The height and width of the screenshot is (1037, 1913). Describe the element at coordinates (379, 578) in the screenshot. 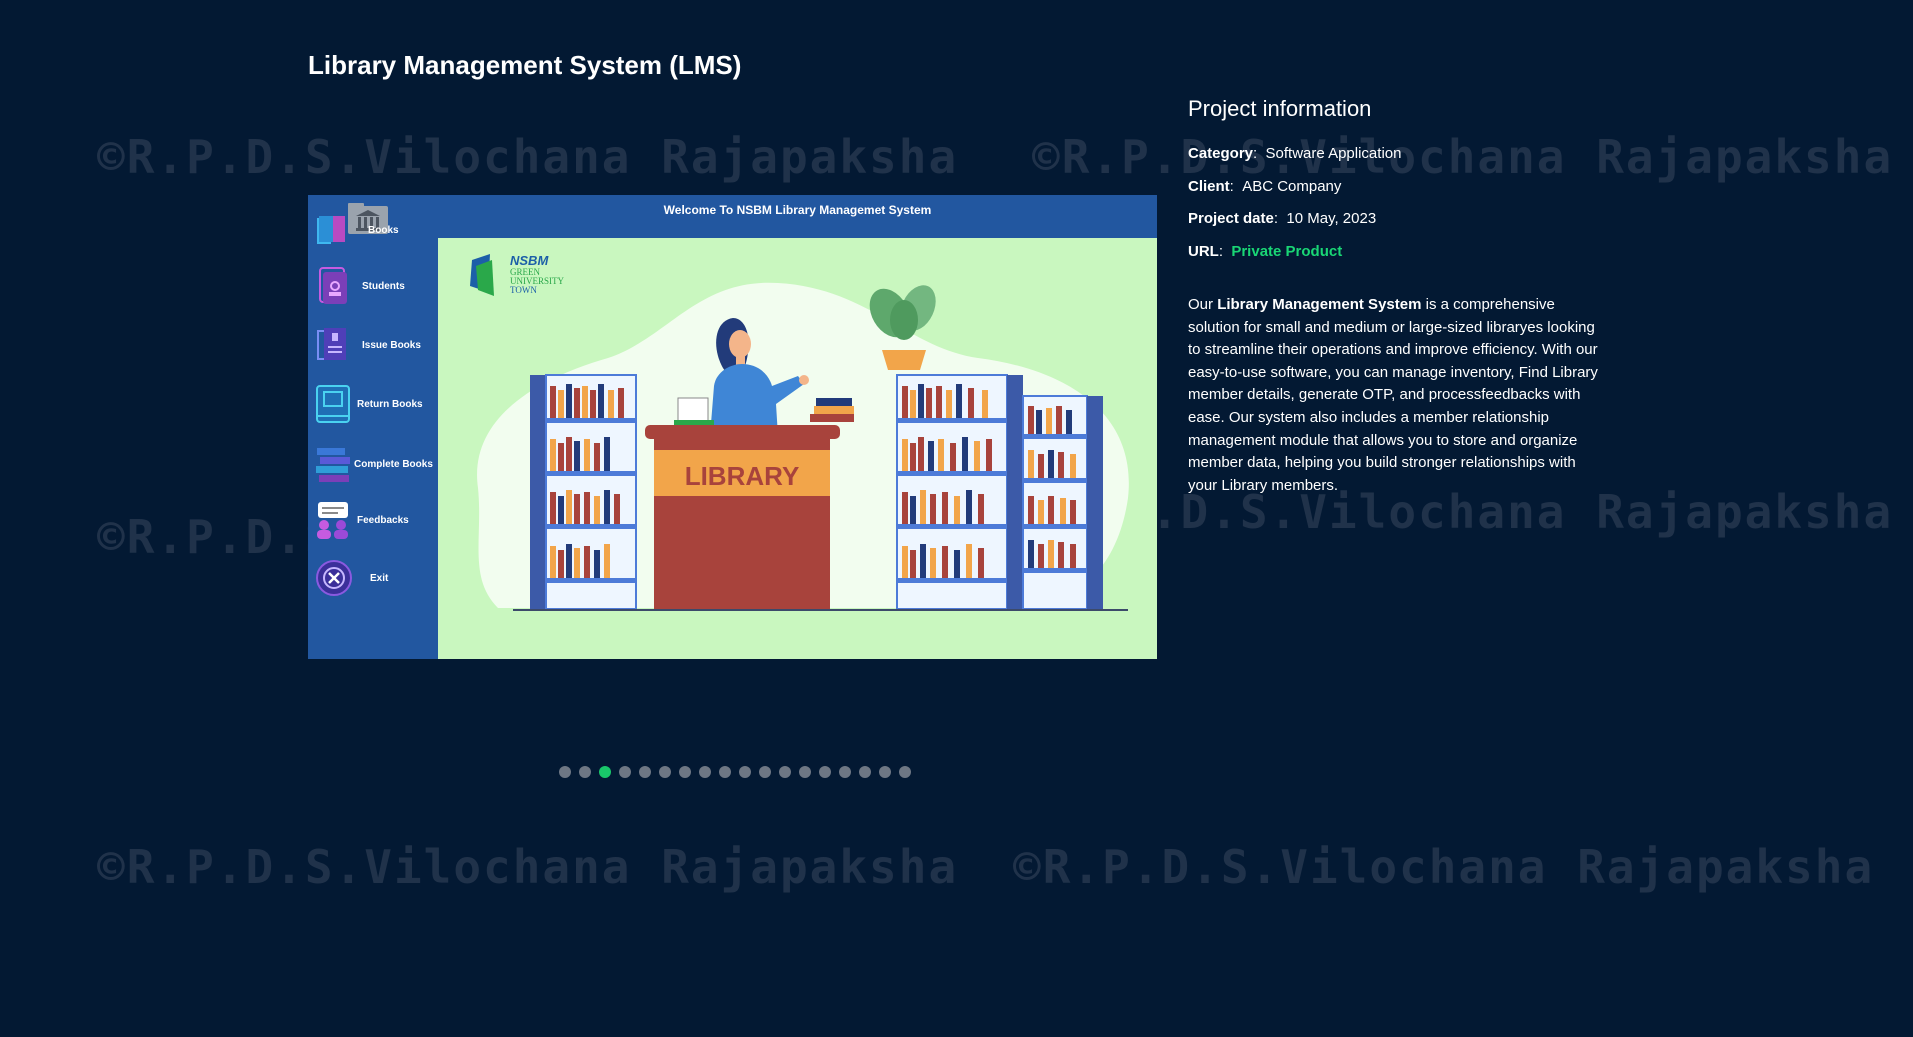

I see `menu-label: Exit` at that location.